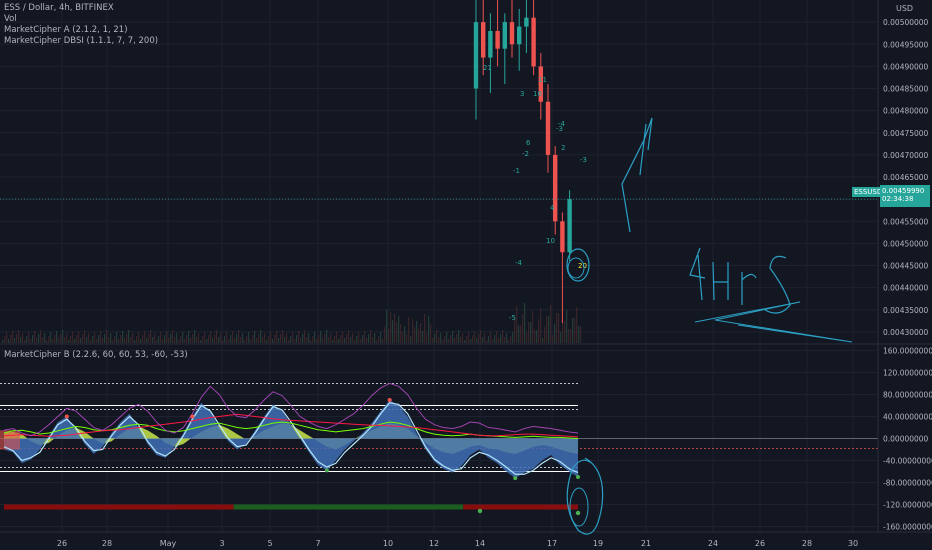  What do you see at coordinates (907, 527) in the screenshot?
I see `osc-tick-label: -160.00000000` at bounding box center [907, 527].